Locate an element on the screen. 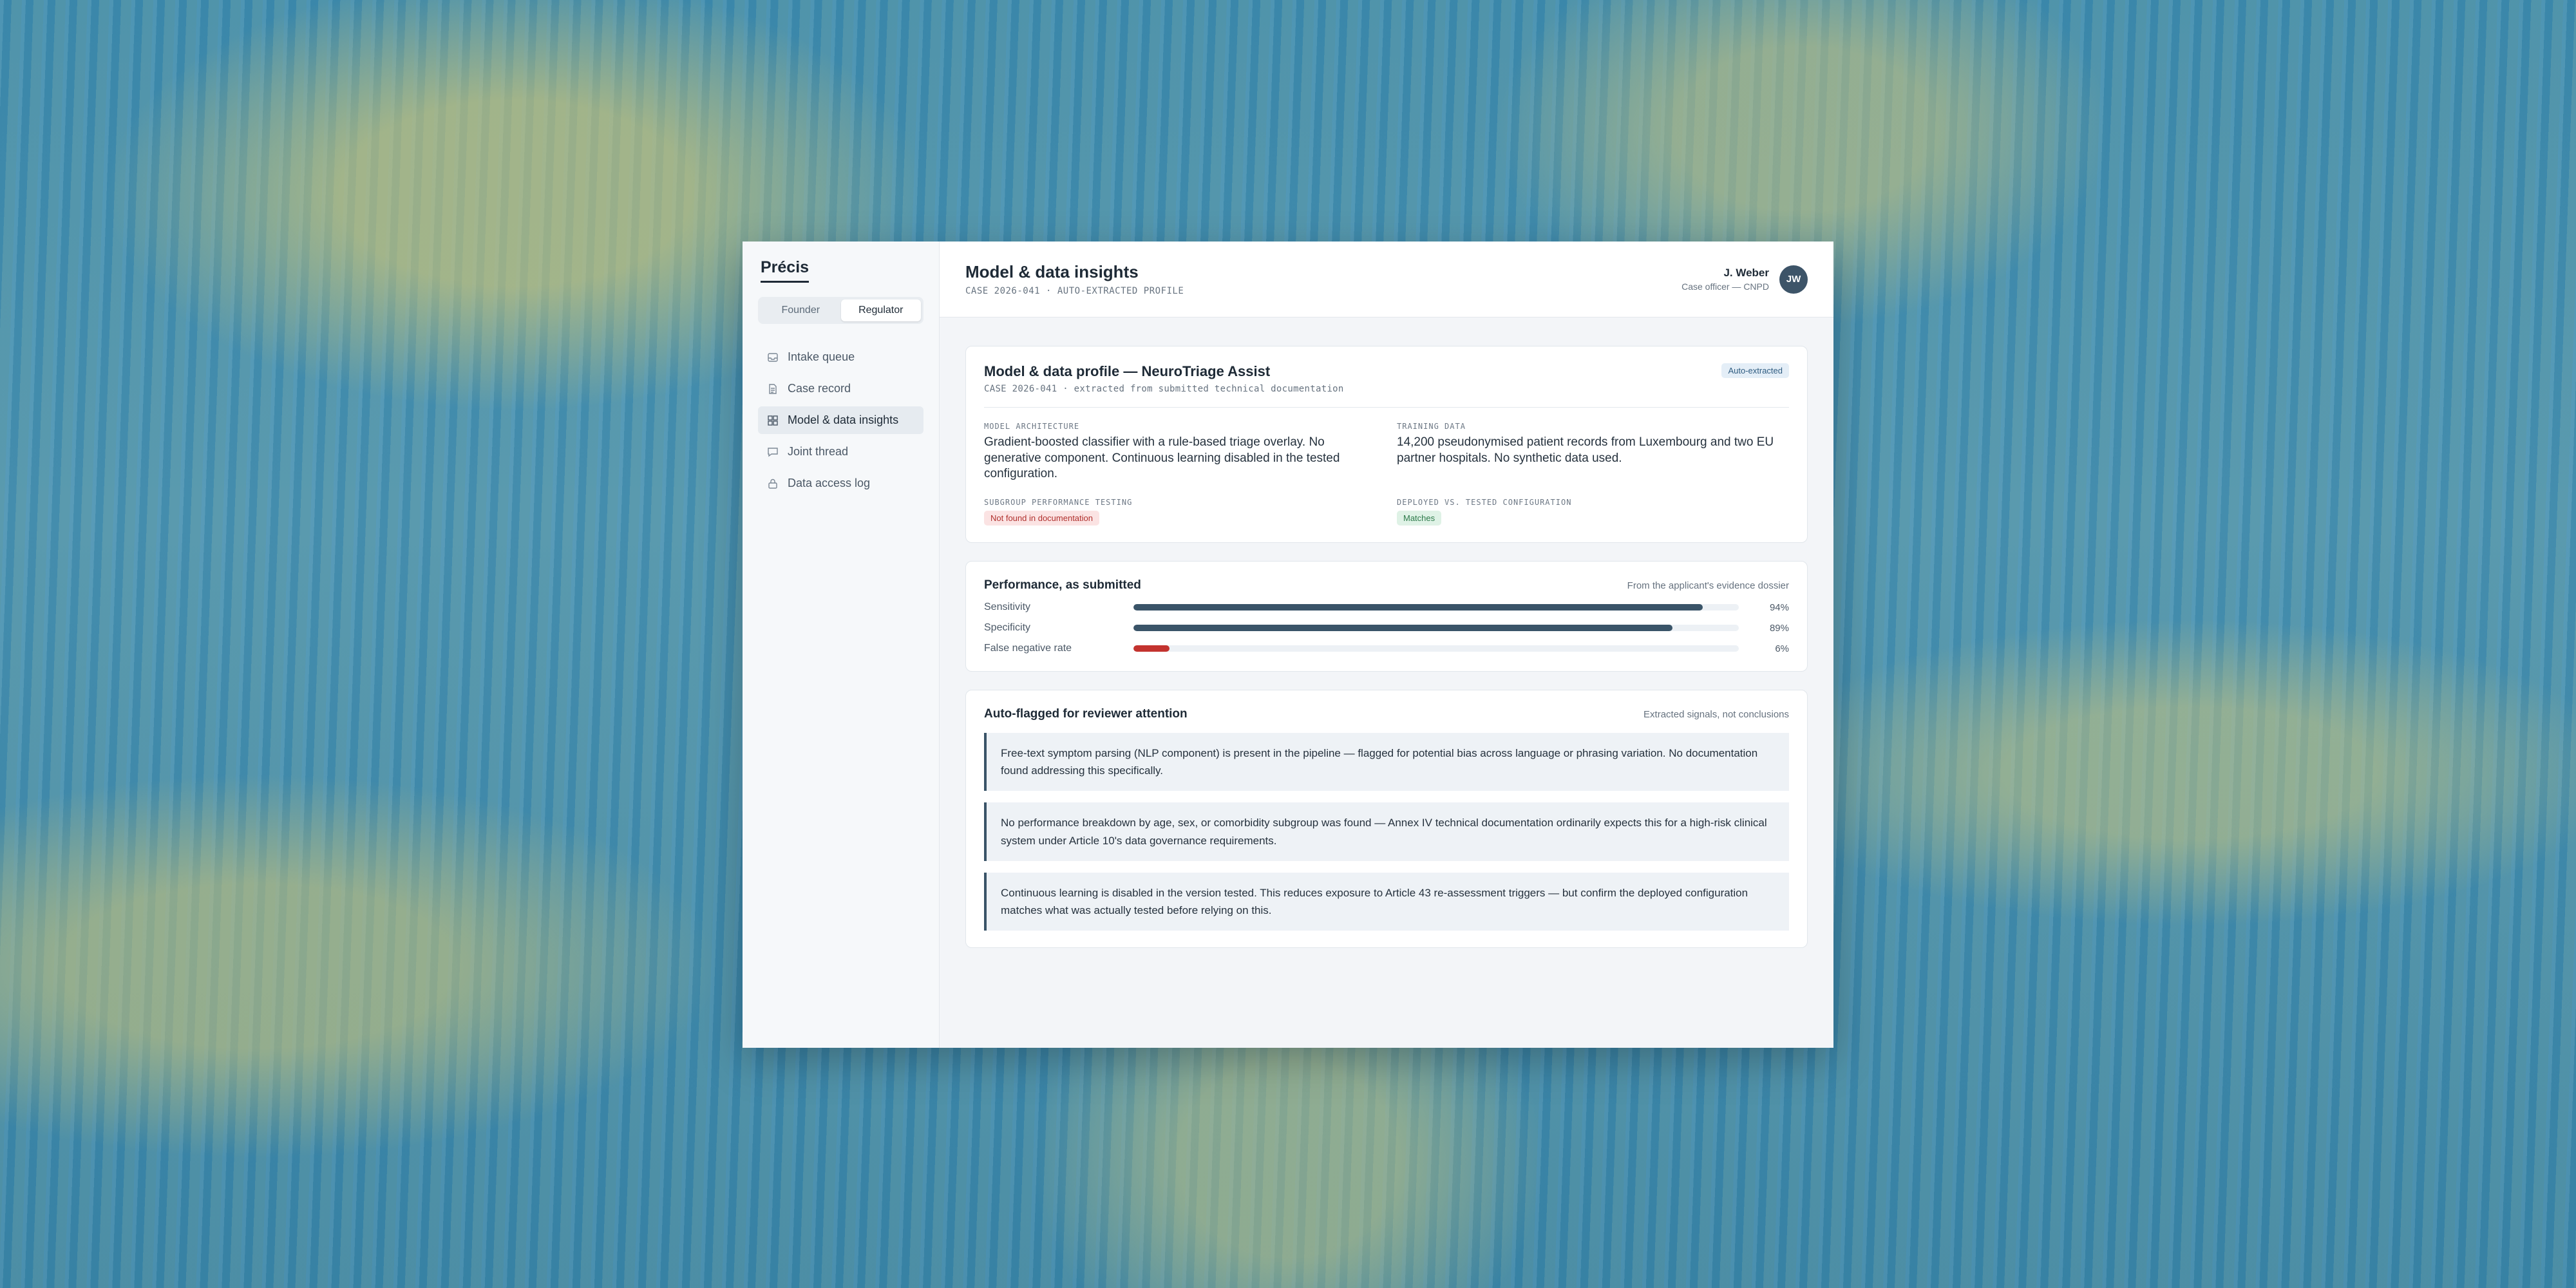  flags-title: Auto-flagged for reviewer attention is located at coordinates (1086, 714).